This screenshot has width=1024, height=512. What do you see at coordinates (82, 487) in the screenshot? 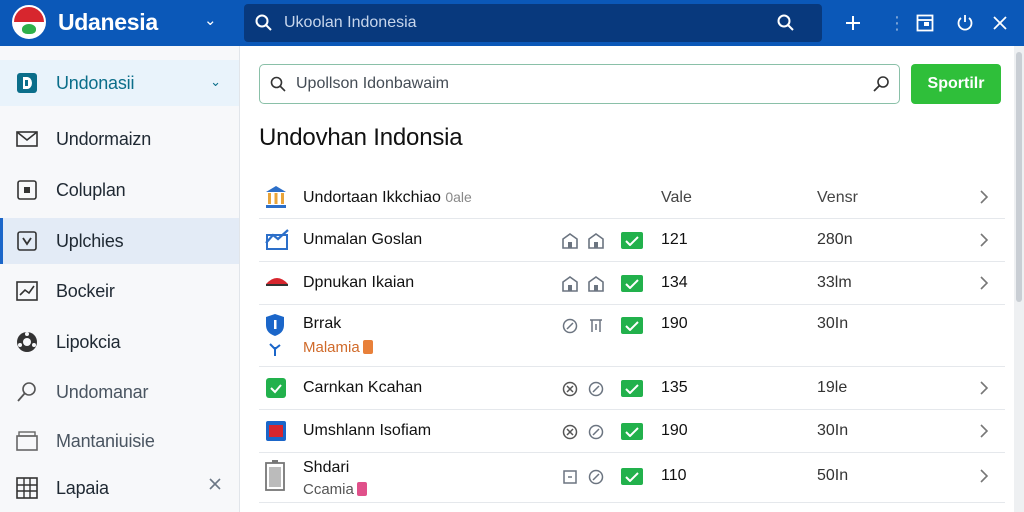
I see `sidebar-item-label: Lapaia` at bounding box center [82, 487].